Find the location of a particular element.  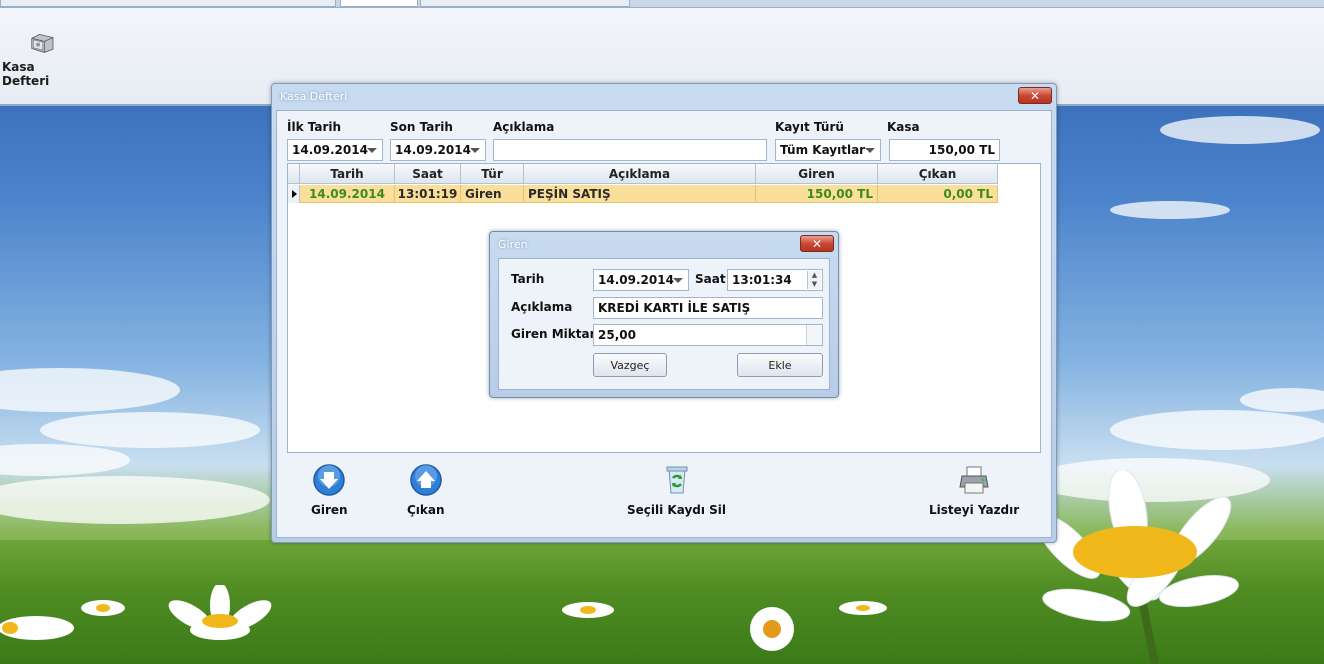

dialog-title: Giren is located at coordinates (513, 244).